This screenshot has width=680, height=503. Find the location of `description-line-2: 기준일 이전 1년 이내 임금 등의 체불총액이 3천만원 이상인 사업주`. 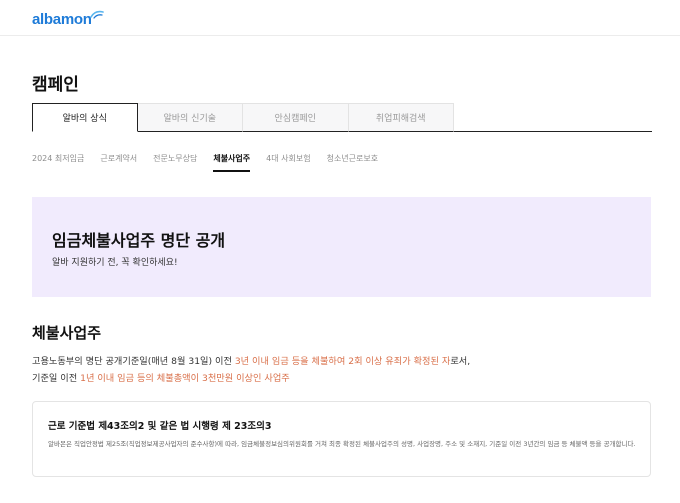

description-line-2: 기준일 이전 1년 이내 임금 등의 체불총액이 3천만원 이상인 사업주 is located at coordinates (161, 378).